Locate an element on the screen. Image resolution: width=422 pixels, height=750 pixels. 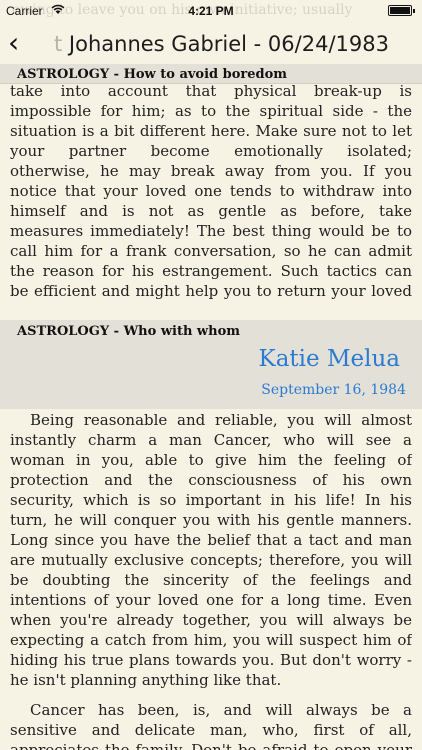
author-birthdate-link: September 16, 1984 is located at coordinates (333, 390).